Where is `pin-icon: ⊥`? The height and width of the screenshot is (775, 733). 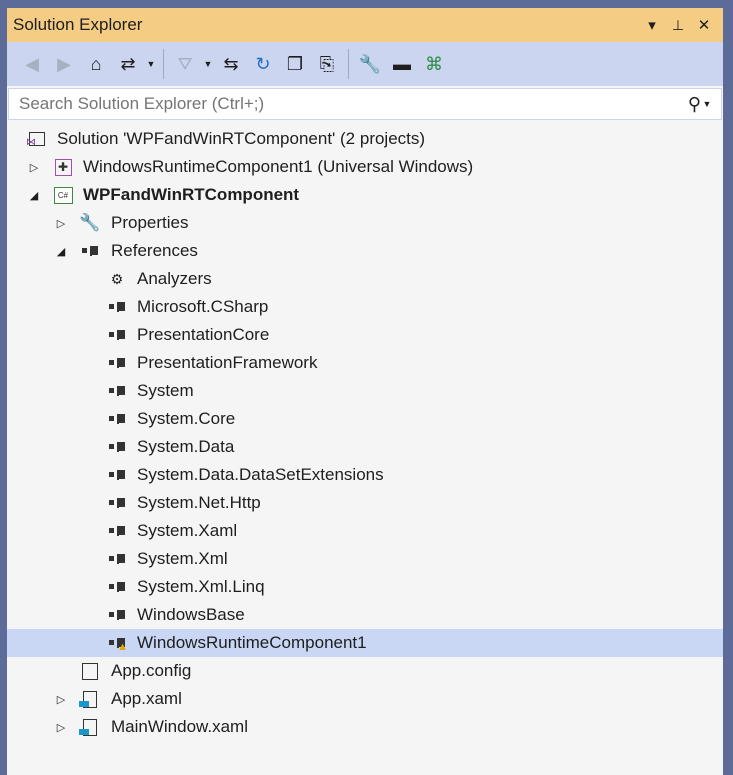 pin-icon: ⊥ is located at coordinates (678, 25).